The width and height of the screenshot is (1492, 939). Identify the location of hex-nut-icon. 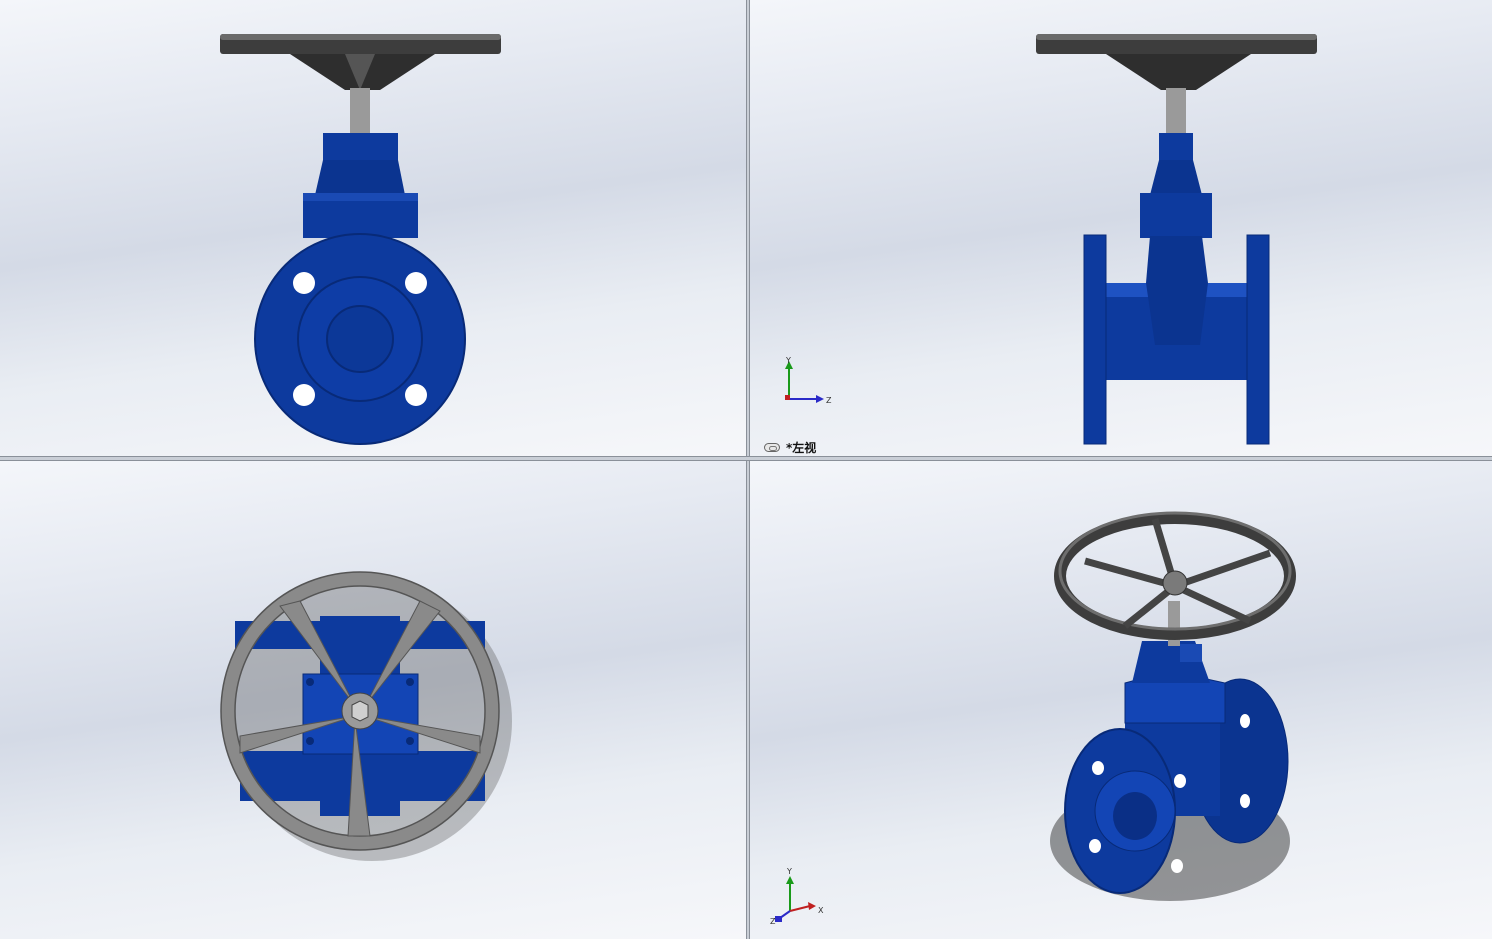
(360, 711).